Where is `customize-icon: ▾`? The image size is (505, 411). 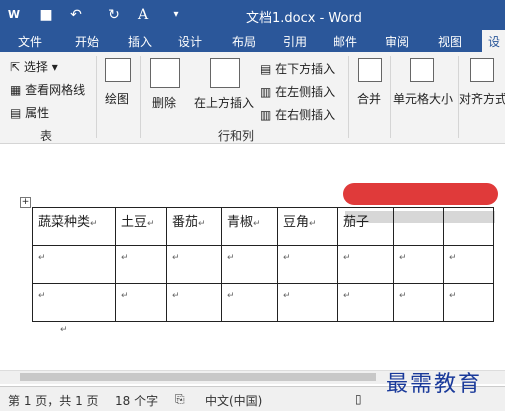 customize-icon: ▾ is located at coordinates (176, 15).